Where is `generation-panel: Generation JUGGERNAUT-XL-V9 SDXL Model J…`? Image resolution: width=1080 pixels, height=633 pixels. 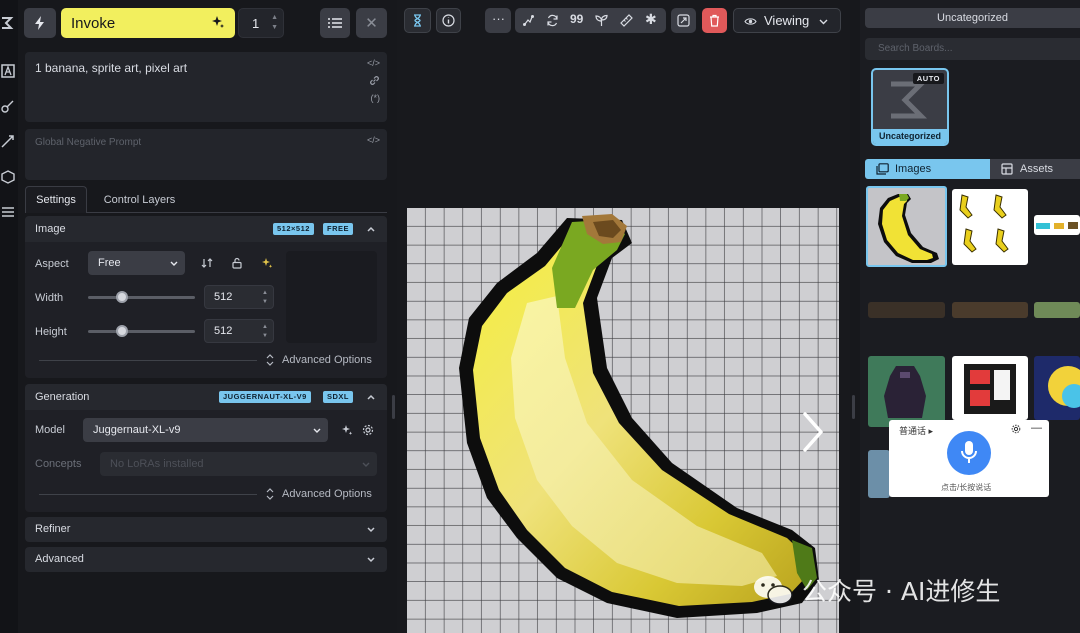 generation-panel: Generation JUGGERNAUT-XL-V9 SDXL Model J… is located at coordinates (206, 448).